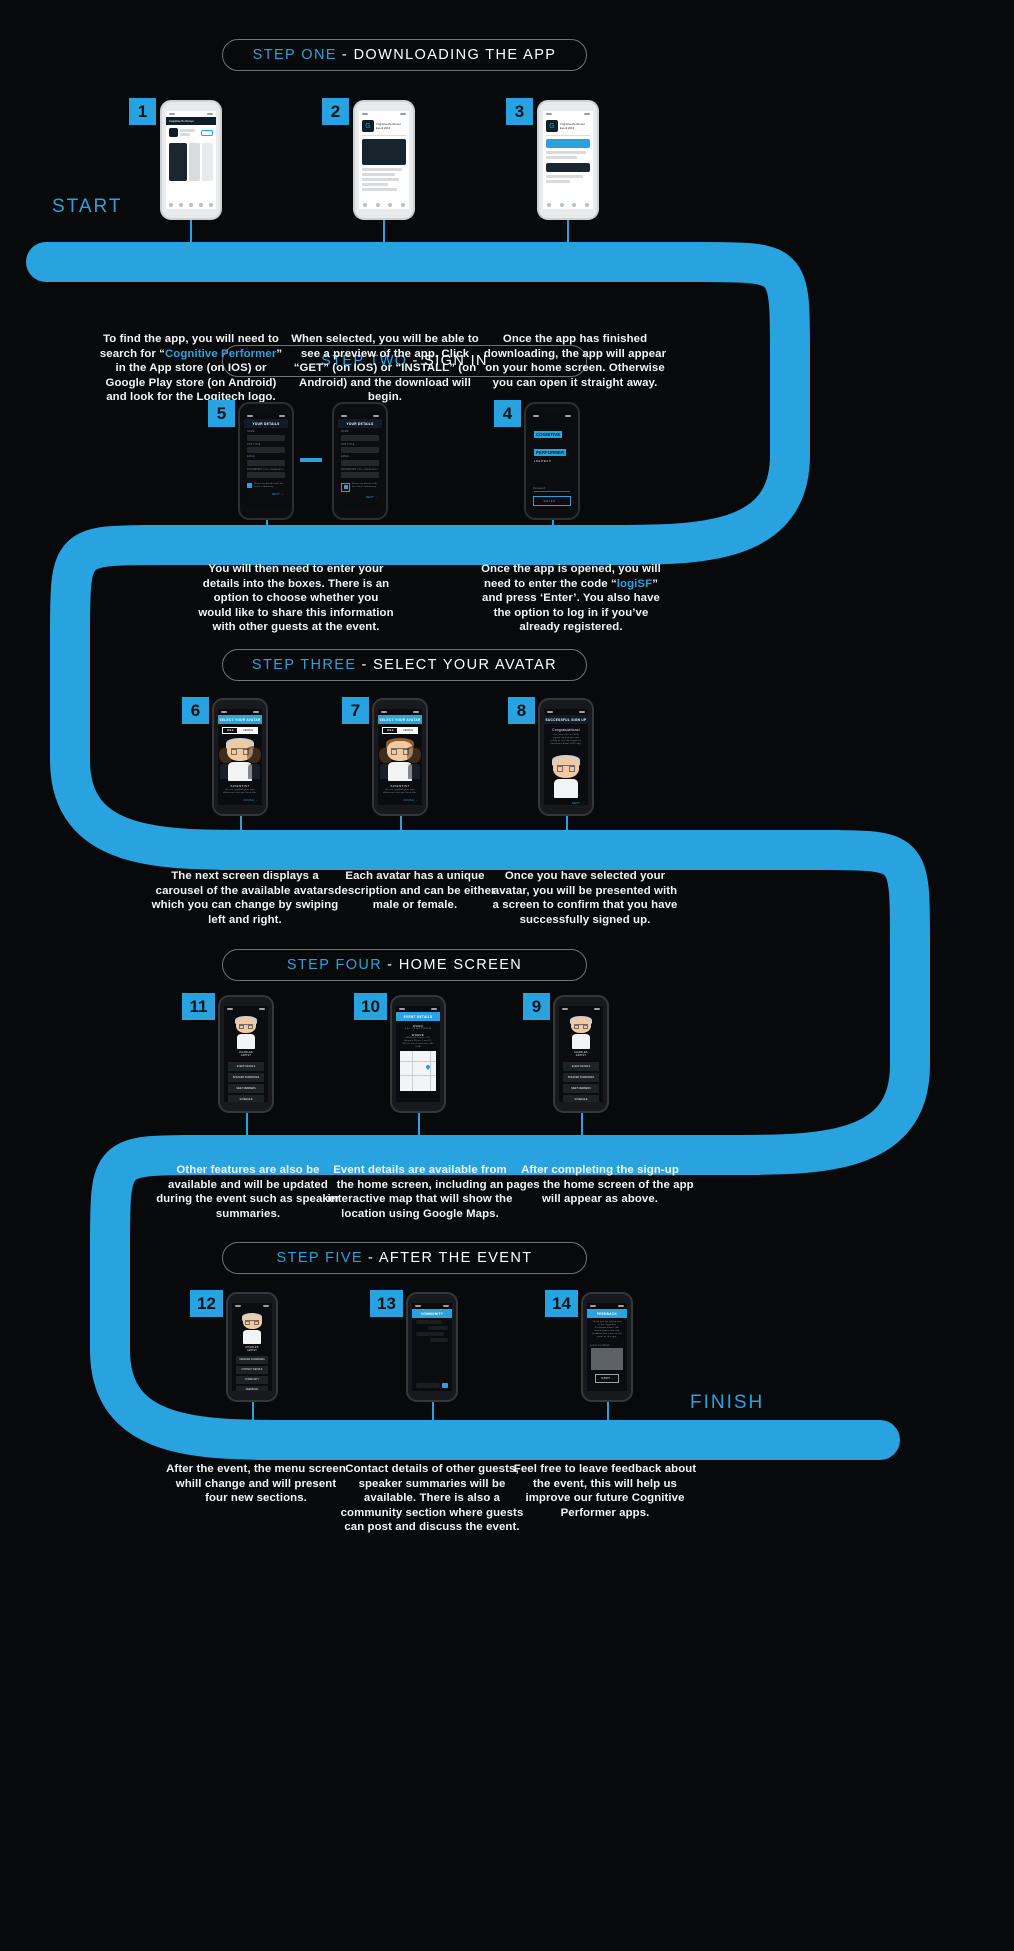  I want to click on phone-screen-1: Cognitive Performer, so click(191, 160).